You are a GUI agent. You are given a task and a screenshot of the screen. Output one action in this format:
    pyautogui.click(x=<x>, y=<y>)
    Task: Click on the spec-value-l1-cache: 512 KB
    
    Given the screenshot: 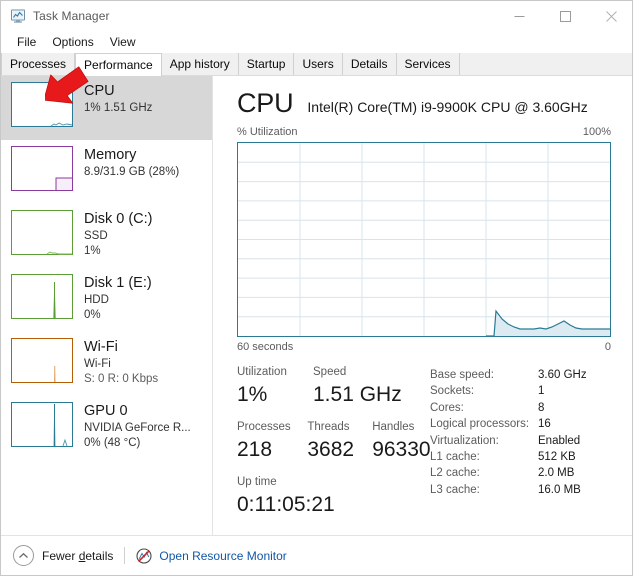 What is the action you would take?
    pyautogui.click(x=557, y=457)
    